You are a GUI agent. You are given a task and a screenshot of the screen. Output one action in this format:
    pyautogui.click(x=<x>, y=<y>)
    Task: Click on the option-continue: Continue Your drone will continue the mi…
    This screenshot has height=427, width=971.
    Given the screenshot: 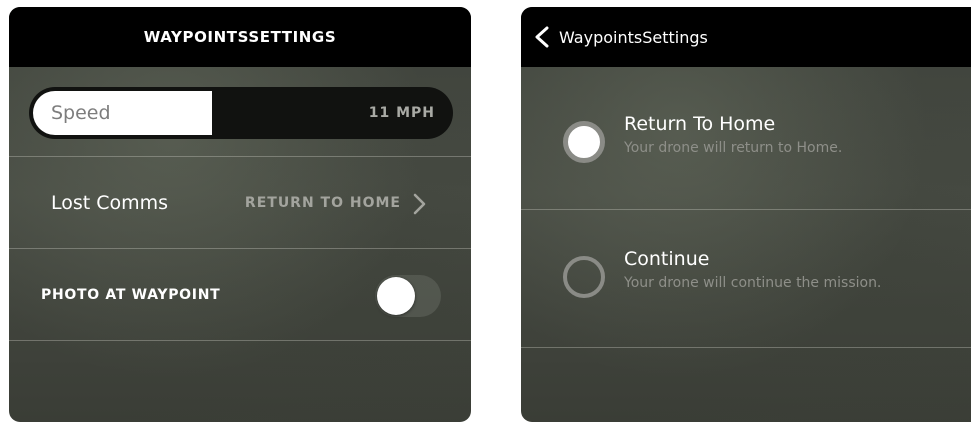 What is the action you would take?
    pyautogui.click(x=746, y=277)
    